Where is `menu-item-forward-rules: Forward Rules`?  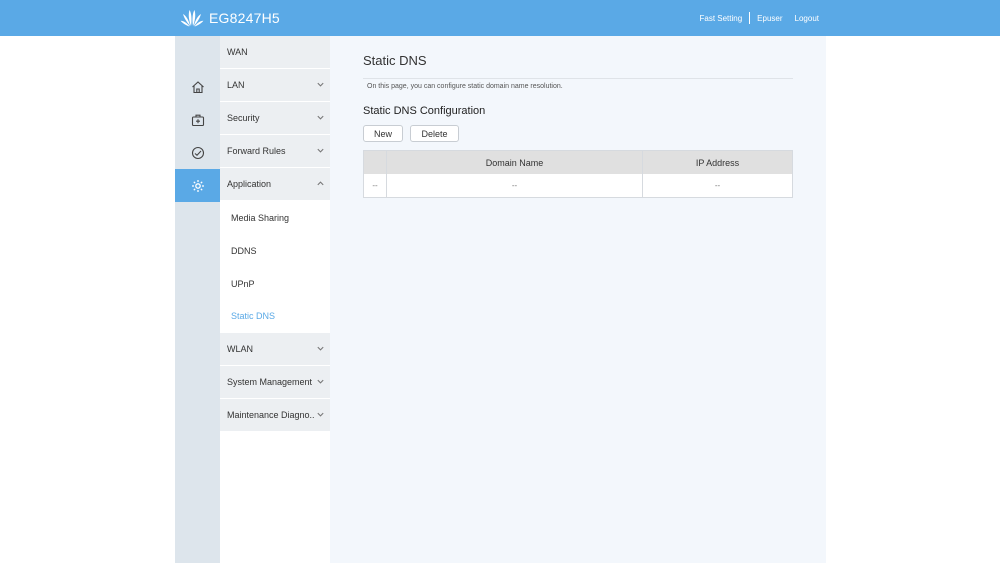
menu-item-forward-rules: Forward Rules is located at coordinates (275, 151).